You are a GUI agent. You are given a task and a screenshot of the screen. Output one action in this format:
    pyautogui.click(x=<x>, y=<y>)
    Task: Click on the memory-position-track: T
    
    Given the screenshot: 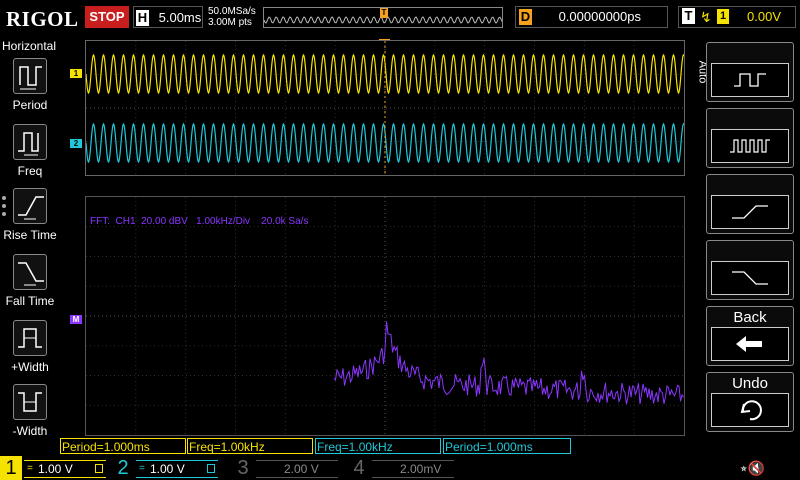 What is the action you would take?
    pyautogui.click(x=383, y=17)
    